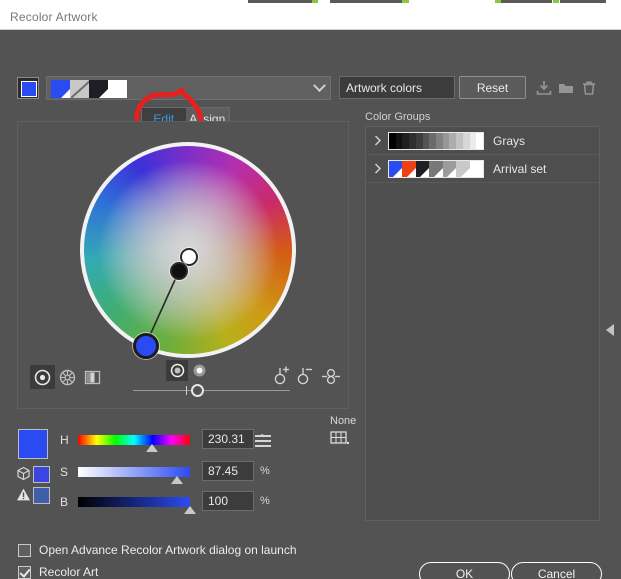  What do you see at coordinates (179, 271) in the screenshot?
I see `wheel-marker-black` at bounding box center [179, 271].